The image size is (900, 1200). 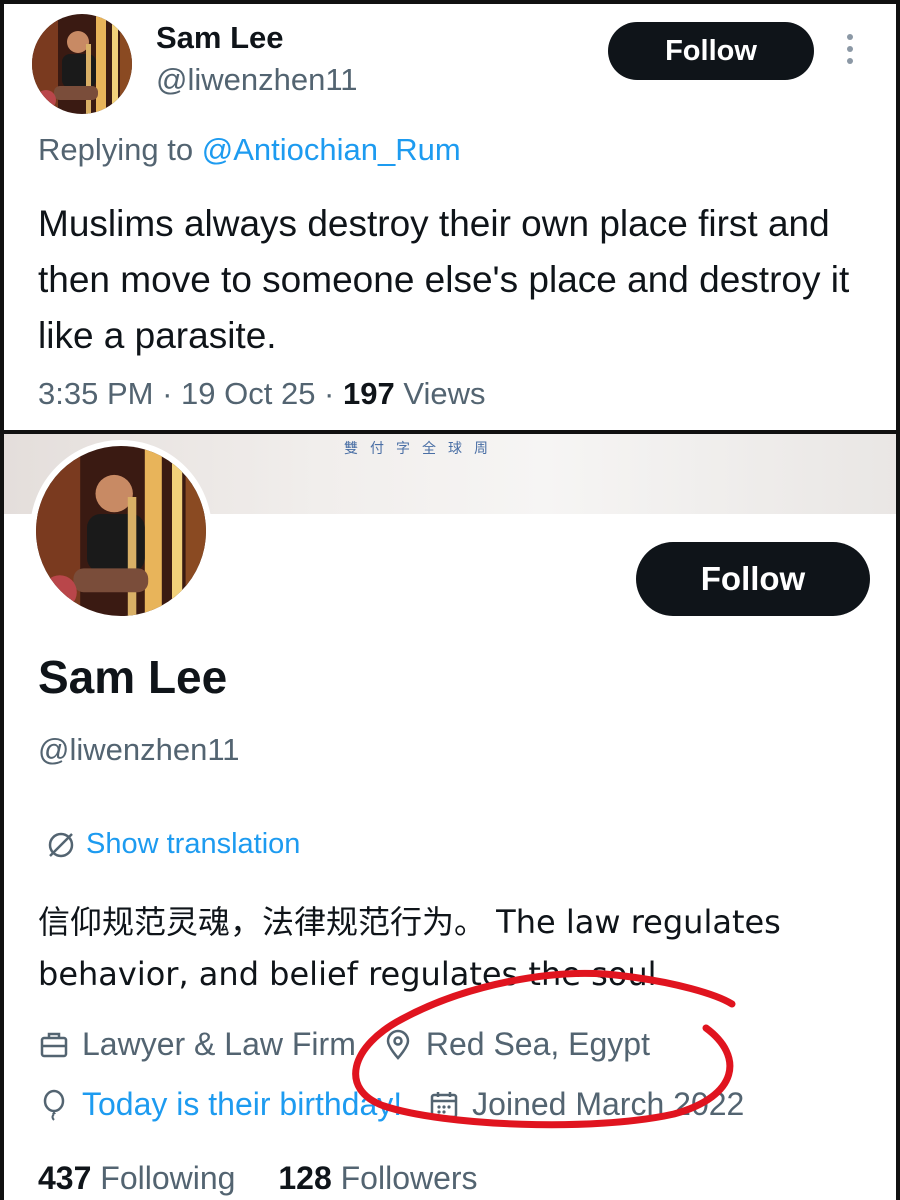 What do you see at coordinates (444, 1104) in the screenshot?
I see `calendar-icon` at bounding box center [444, 1104].